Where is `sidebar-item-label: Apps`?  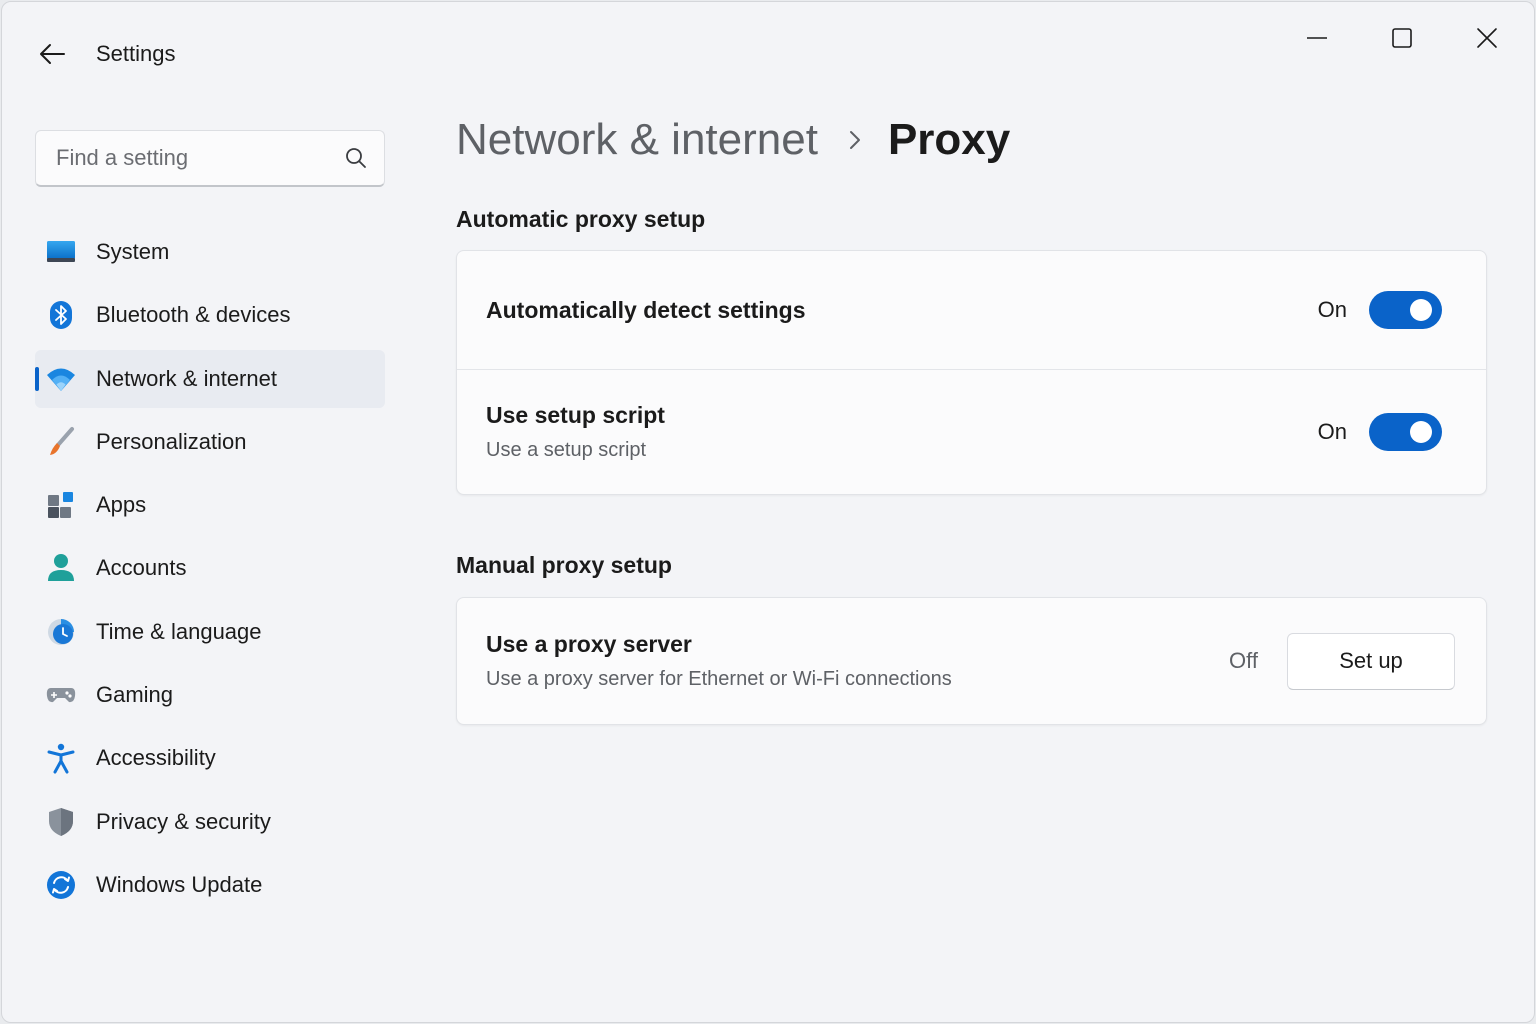 sidebar-item-label: Apps is located at coordinates (121, 505).